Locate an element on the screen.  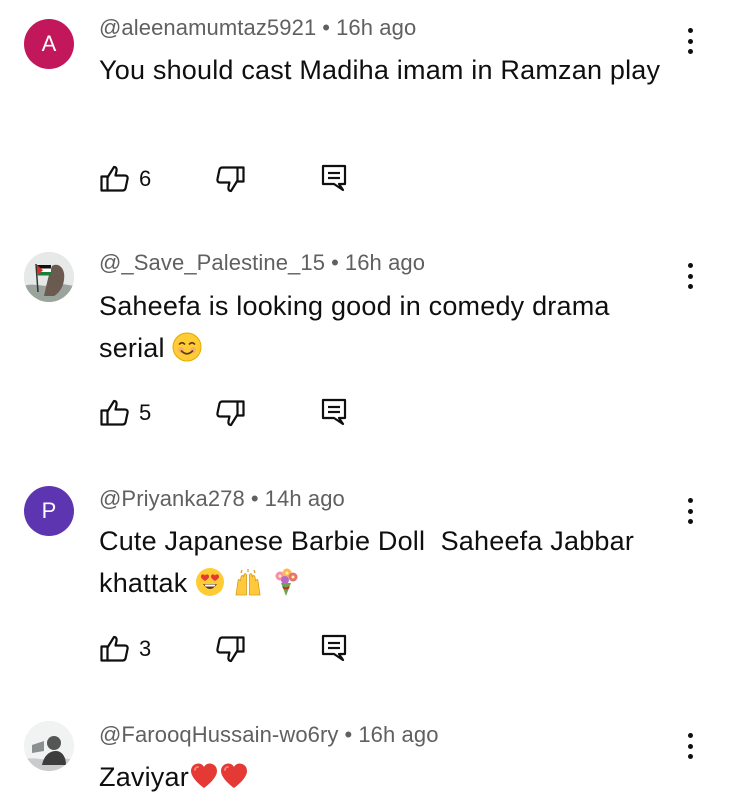
comment-author: @Priyanka278 is located at coordinates (172, 498).